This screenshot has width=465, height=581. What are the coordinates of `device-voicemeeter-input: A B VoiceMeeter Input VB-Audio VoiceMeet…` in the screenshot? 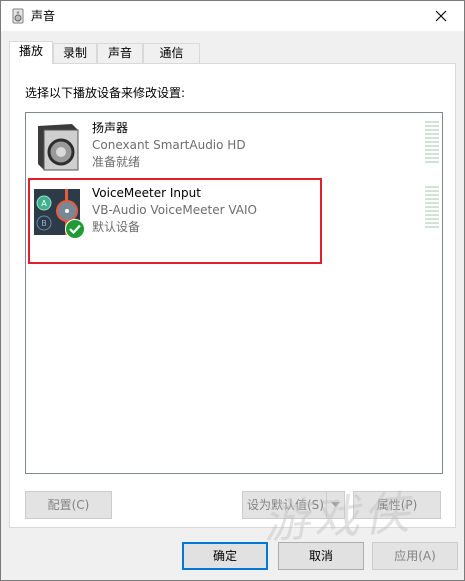 It's located at (234, 212).